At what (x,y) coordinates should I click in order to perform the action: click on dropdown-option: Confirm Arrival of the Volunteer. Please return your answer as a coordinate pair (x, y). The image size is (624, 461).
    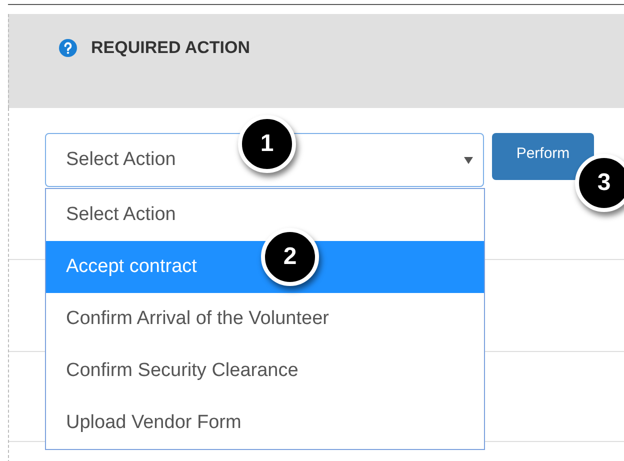
    Looking at the image, I should click on (265, 319).